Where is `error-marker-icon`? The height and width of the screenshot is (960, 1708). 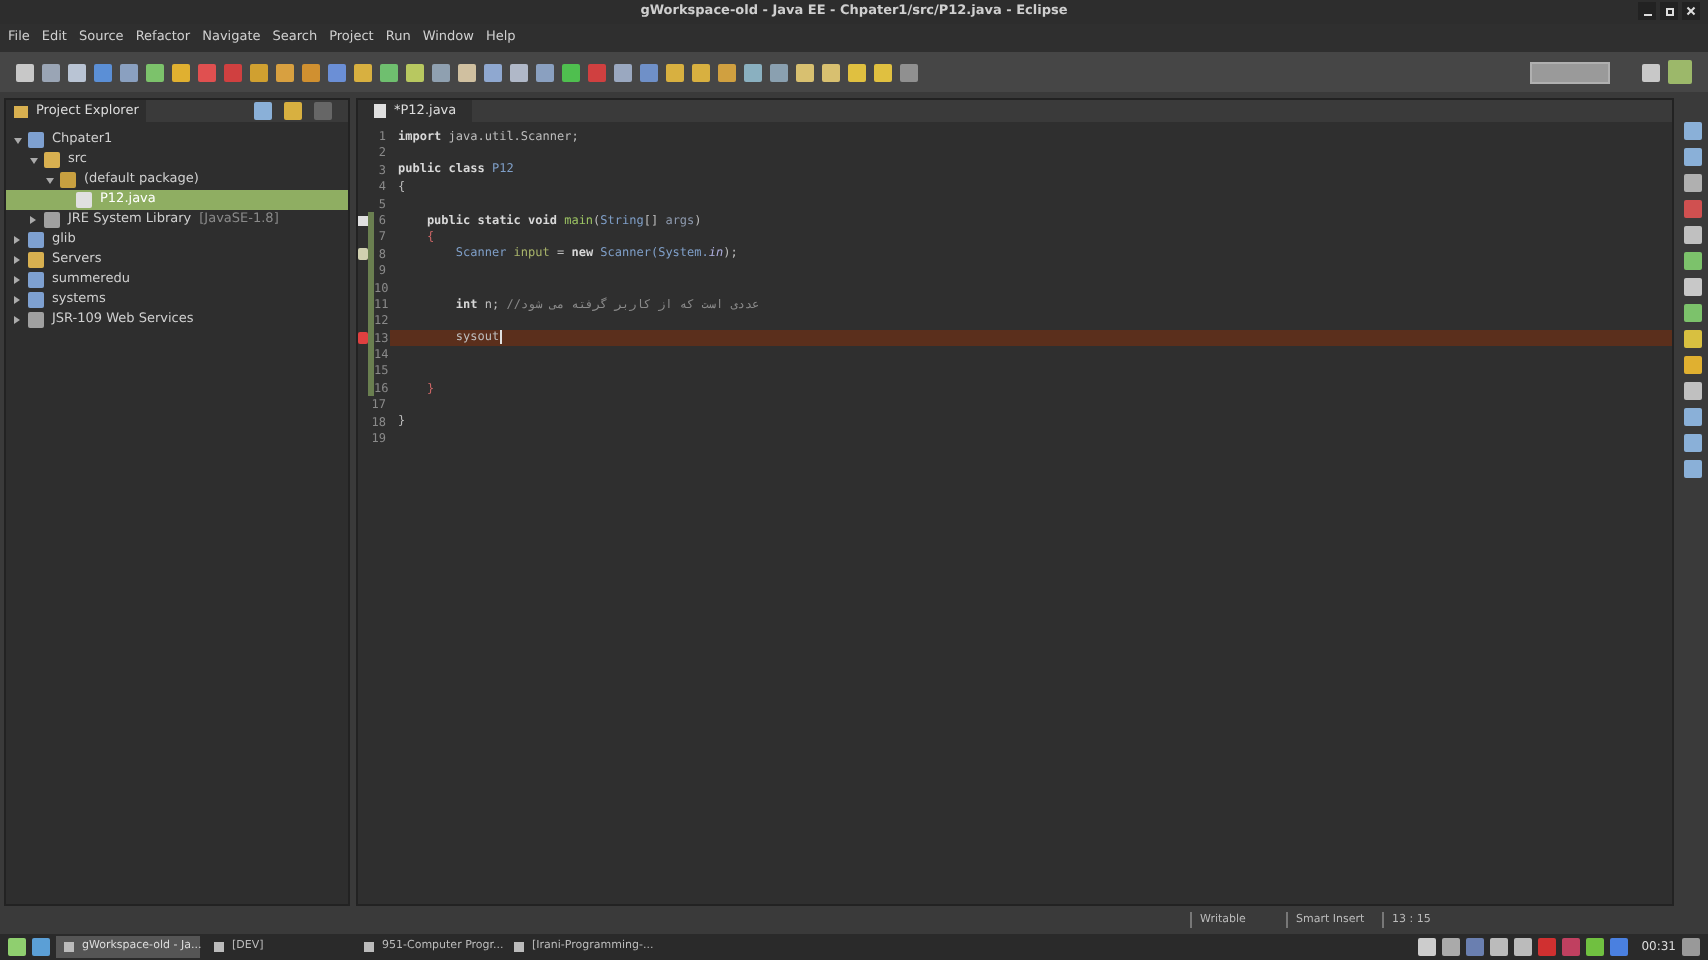 error-marker-icon is located at coordinates (363, 337).